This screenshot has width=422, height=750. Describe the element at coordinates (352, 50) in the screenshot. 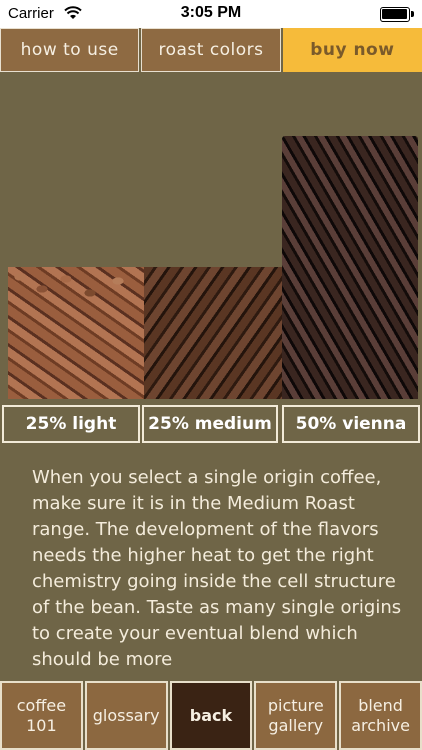

I see `tab-buy-now: buy now` at that location.